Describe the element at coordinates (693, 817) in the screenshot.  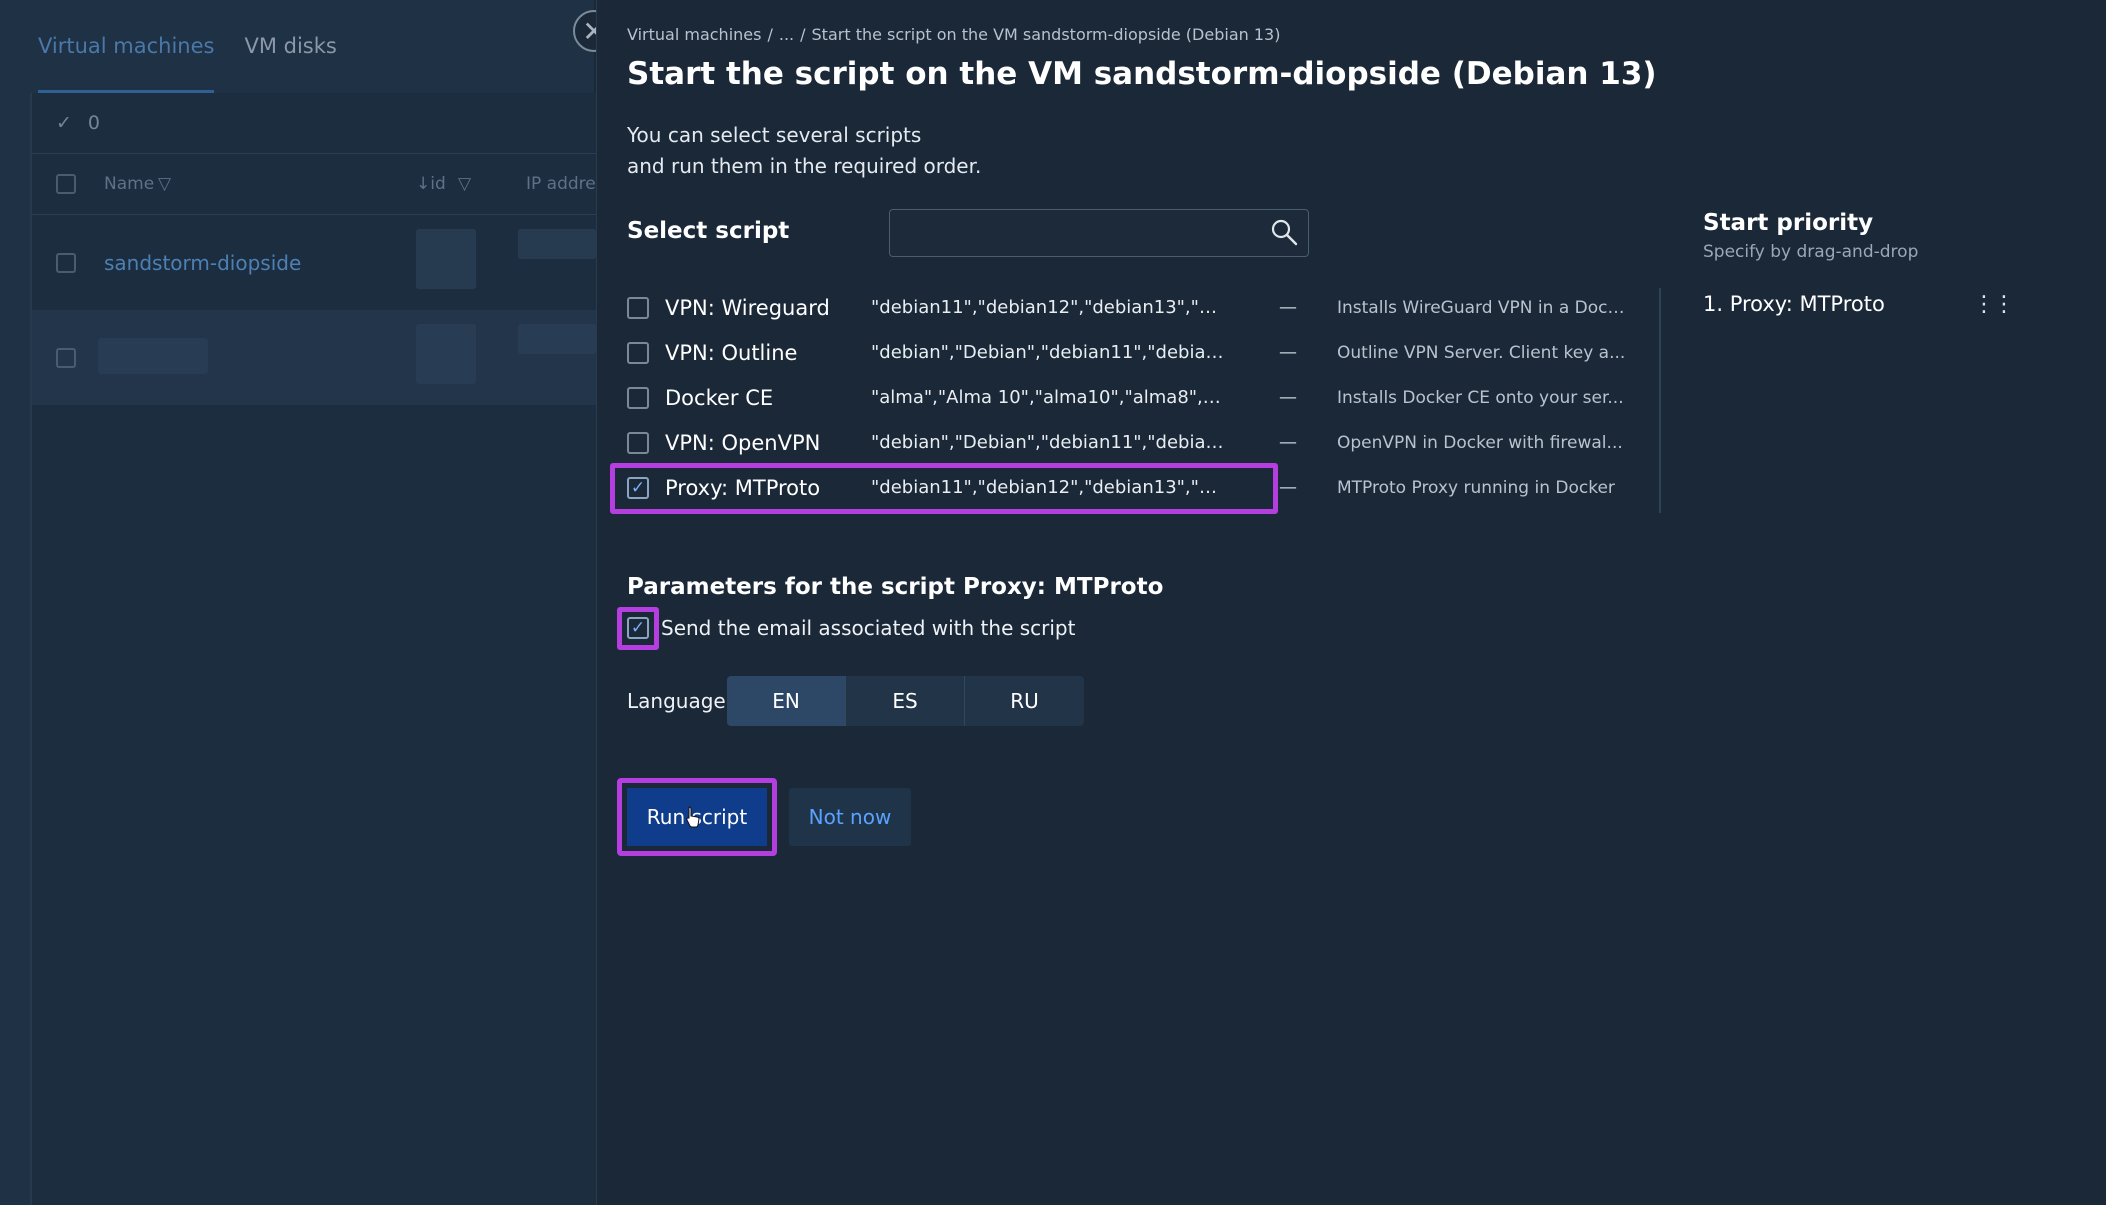
I see `mouse-cursor-icon` at that location.